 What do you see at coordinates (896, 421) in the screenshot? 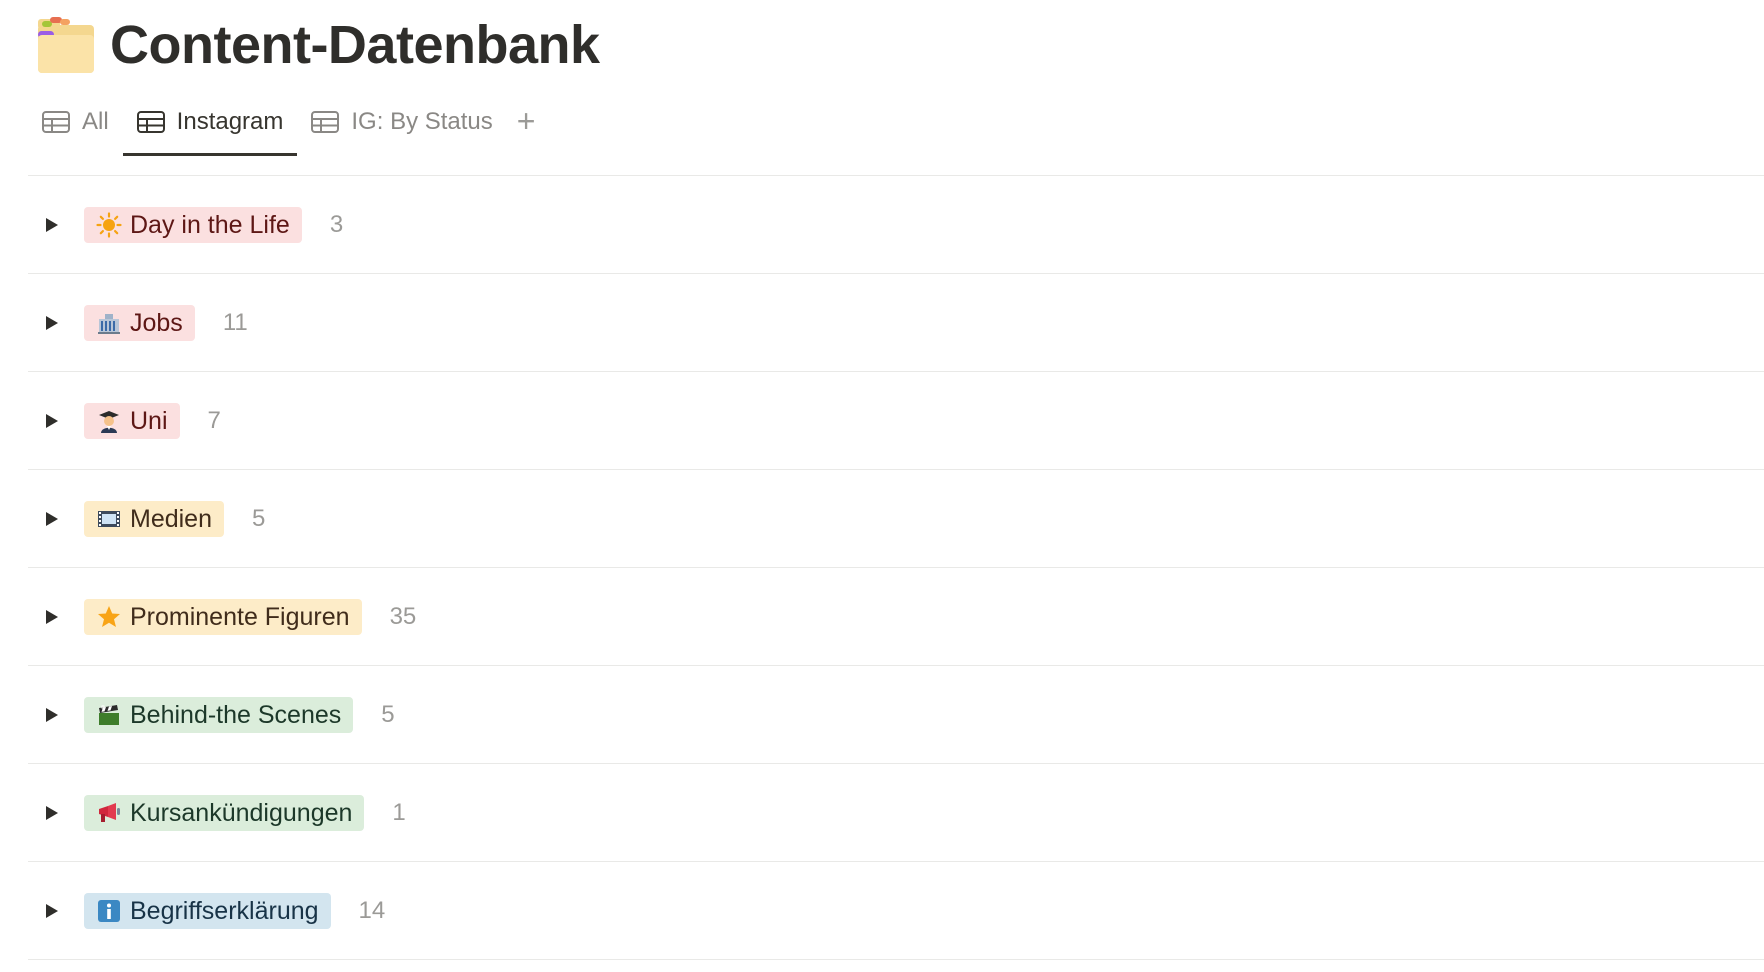
I see `group-row-uni: Uni 7` at bounding box center [896, 421].